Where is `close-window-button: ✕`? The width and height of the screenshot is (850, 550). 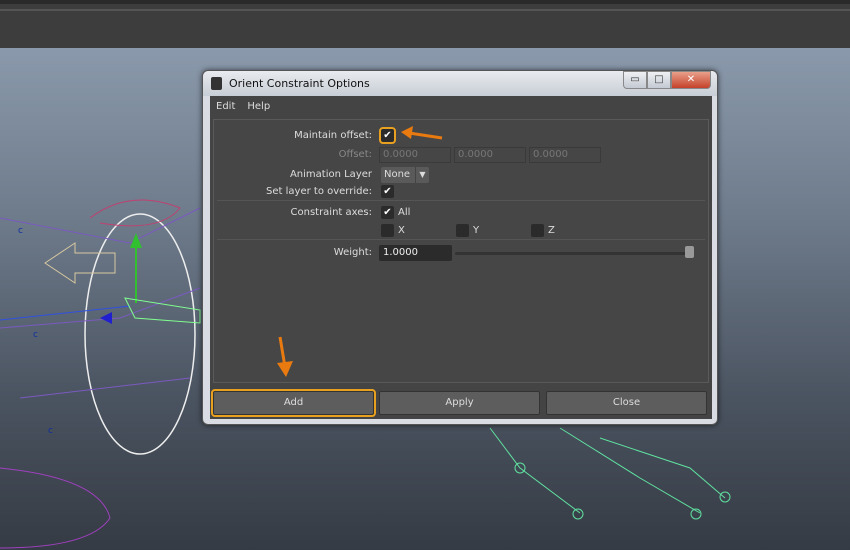
close-window-button: ✕ is located at coordinates (691, 80).